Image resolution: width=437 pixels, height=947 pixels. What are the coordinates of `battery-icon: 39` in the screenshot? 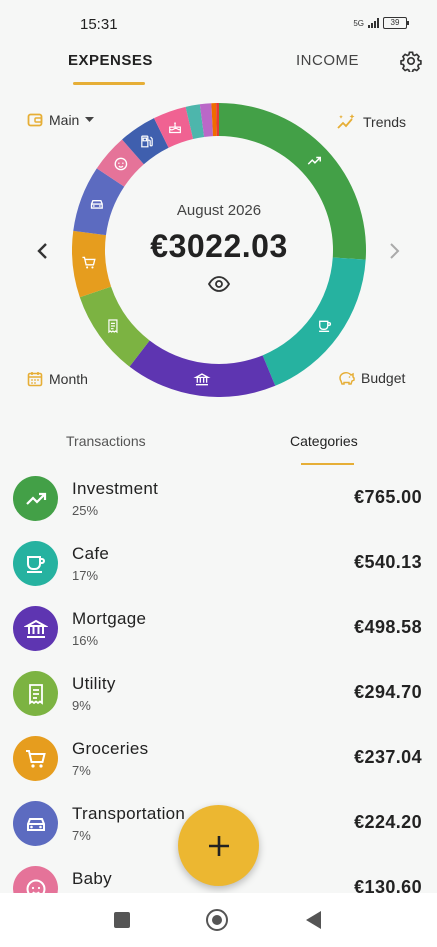 It's located at (396, 23).